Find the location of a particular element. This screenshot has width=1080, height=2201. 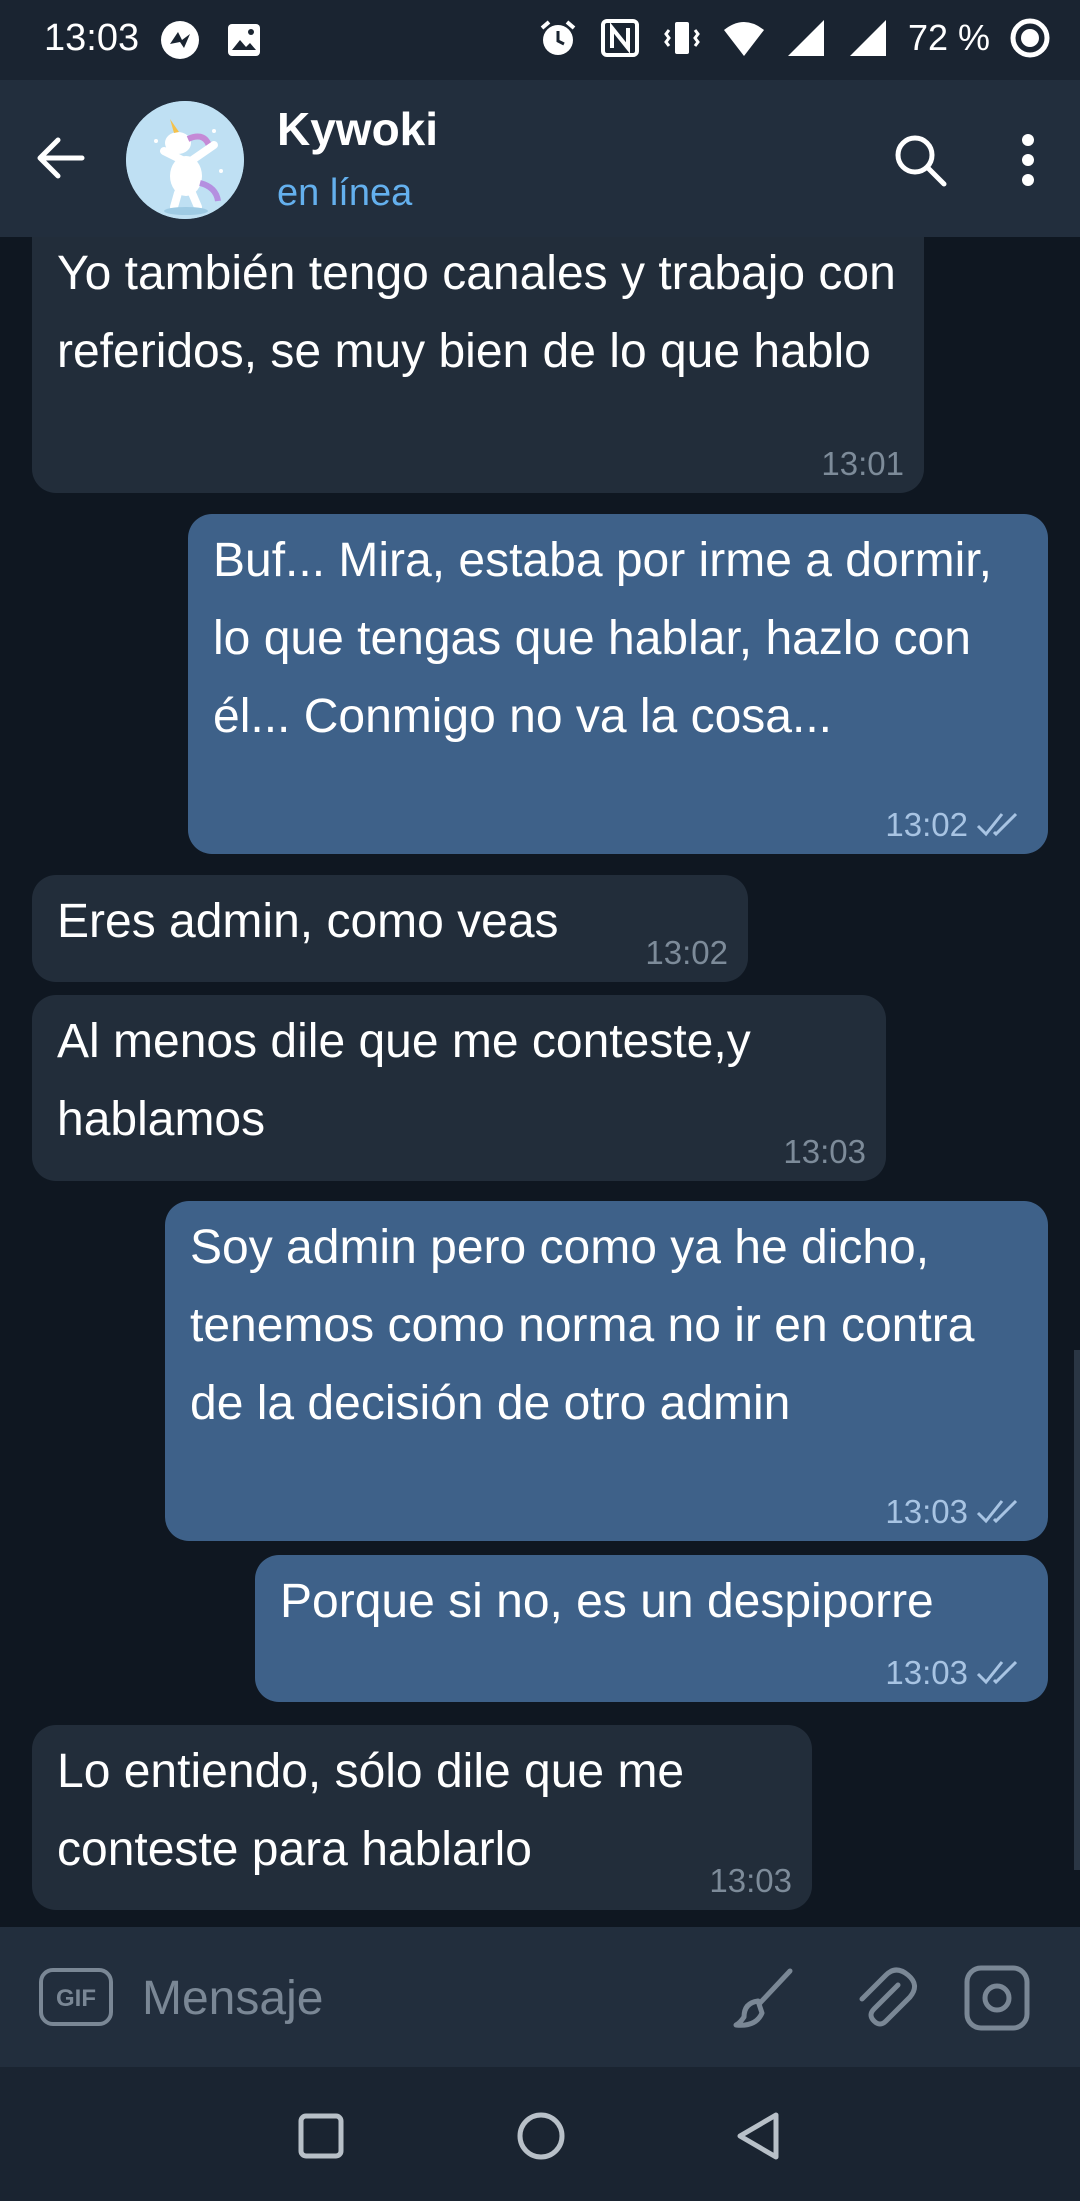

avatar is located at coordinates (185, 160).